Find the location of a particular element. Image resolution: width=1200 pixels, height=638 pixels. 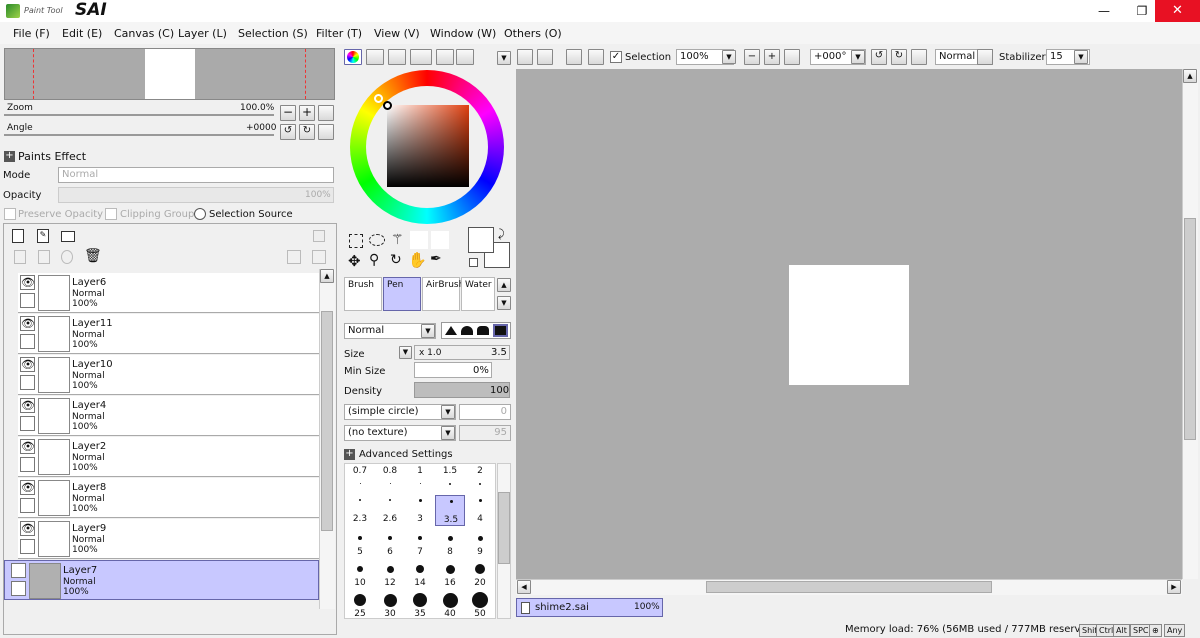

canvas-scroll-up-button: ▲ is located at coordinates (1190, 76).